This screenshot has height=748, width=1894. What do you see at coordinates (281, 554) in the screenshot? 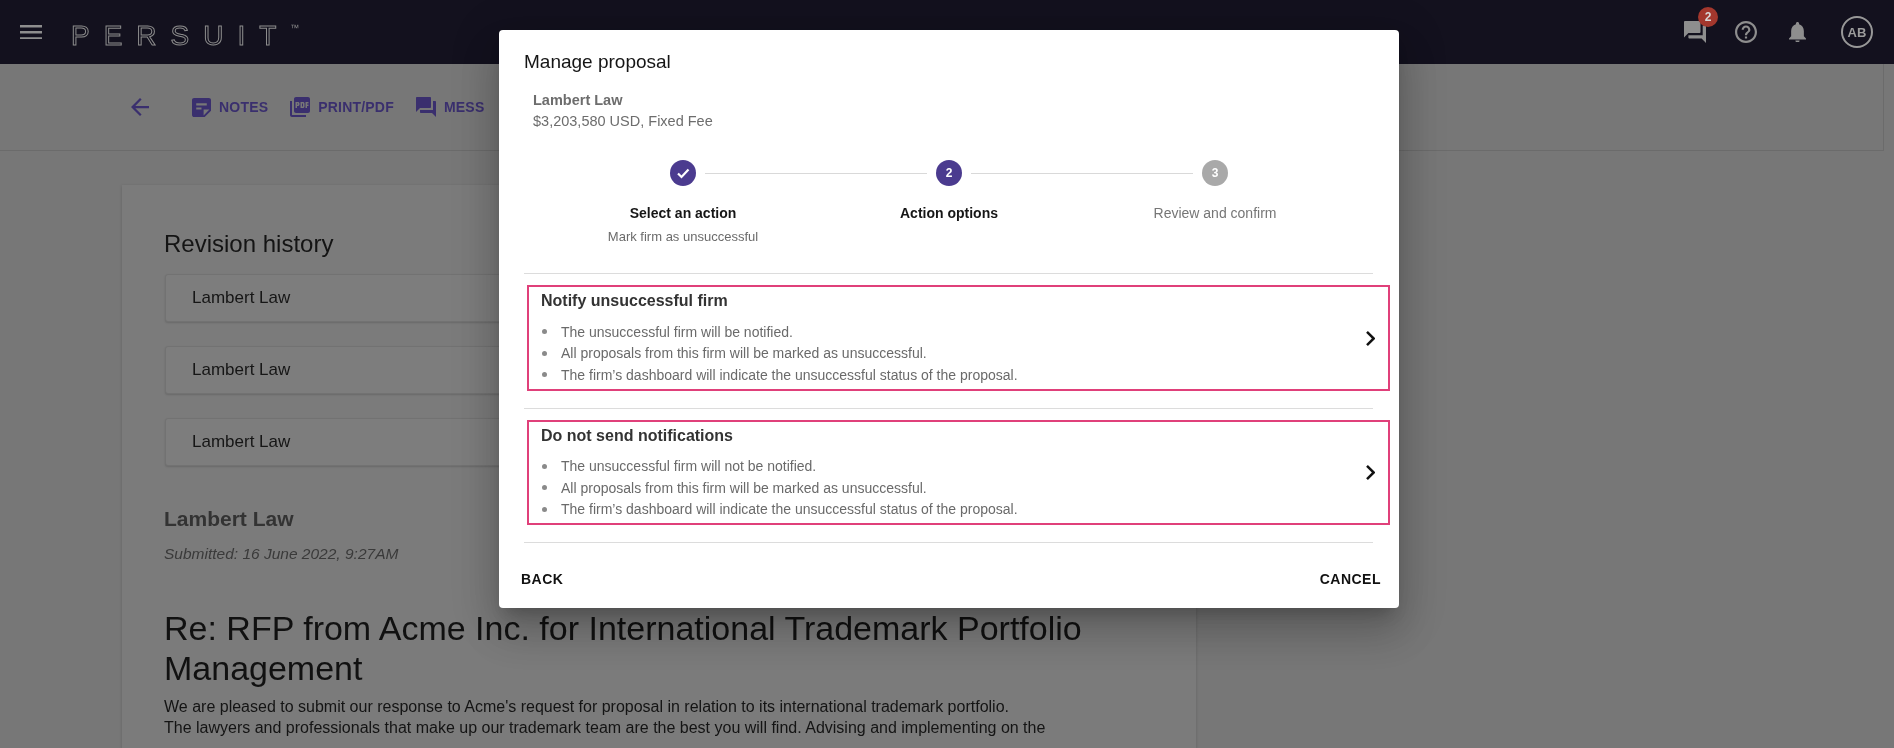
I see `submitted-date: Submitted: 16 June 2022, 9:27AM` at bounding box center [281, 554].